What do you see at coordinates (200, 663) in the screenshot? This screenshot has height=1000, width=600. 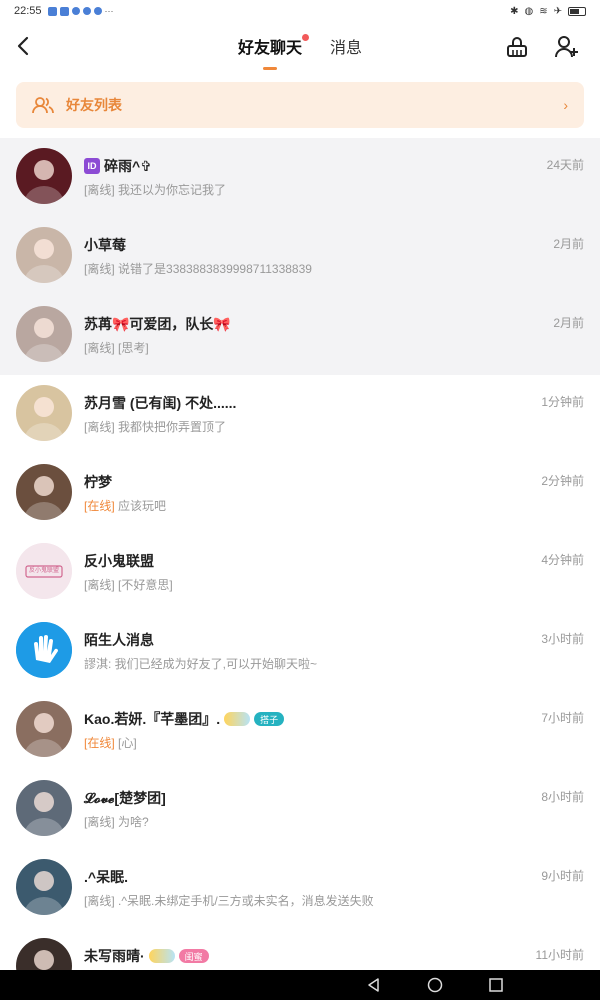 I see `chat-preview: 謬淇: 我们已经成为好友了,可以开始聊天啦~` at bounding box center [200, 663].